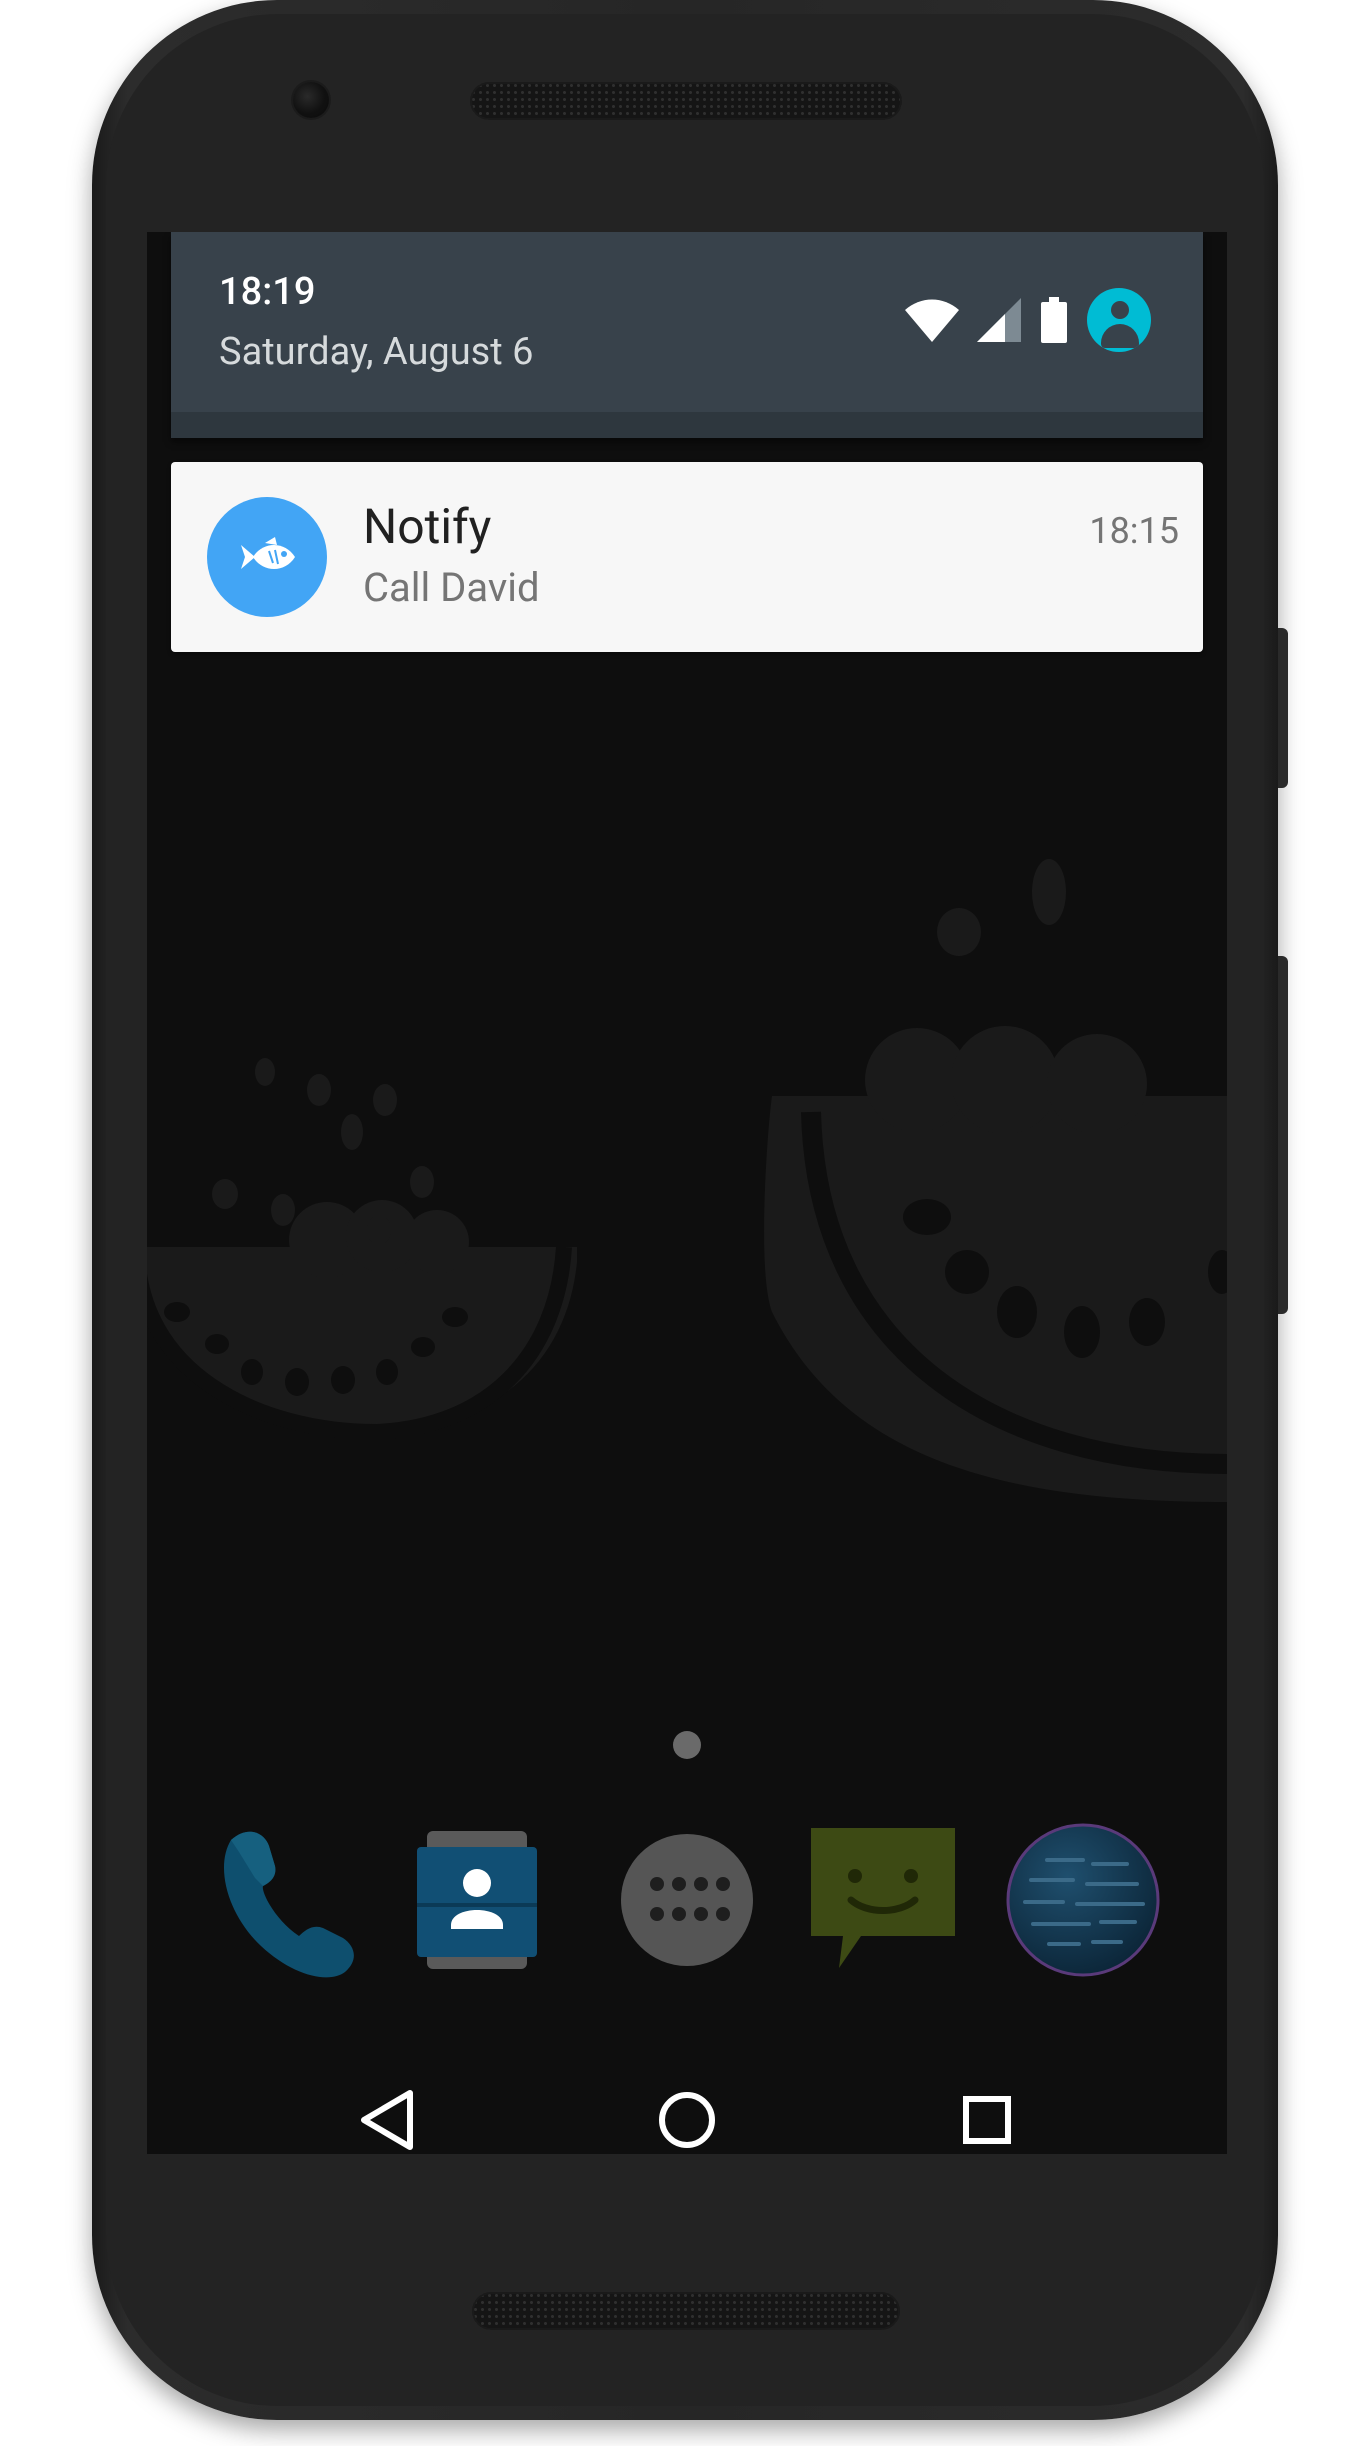 This screenshot has width=1370, height=2446. What do you see at coordinates (1283, 708) in the screenshot?
I see `power-button` at bounding box center [1283, 708].